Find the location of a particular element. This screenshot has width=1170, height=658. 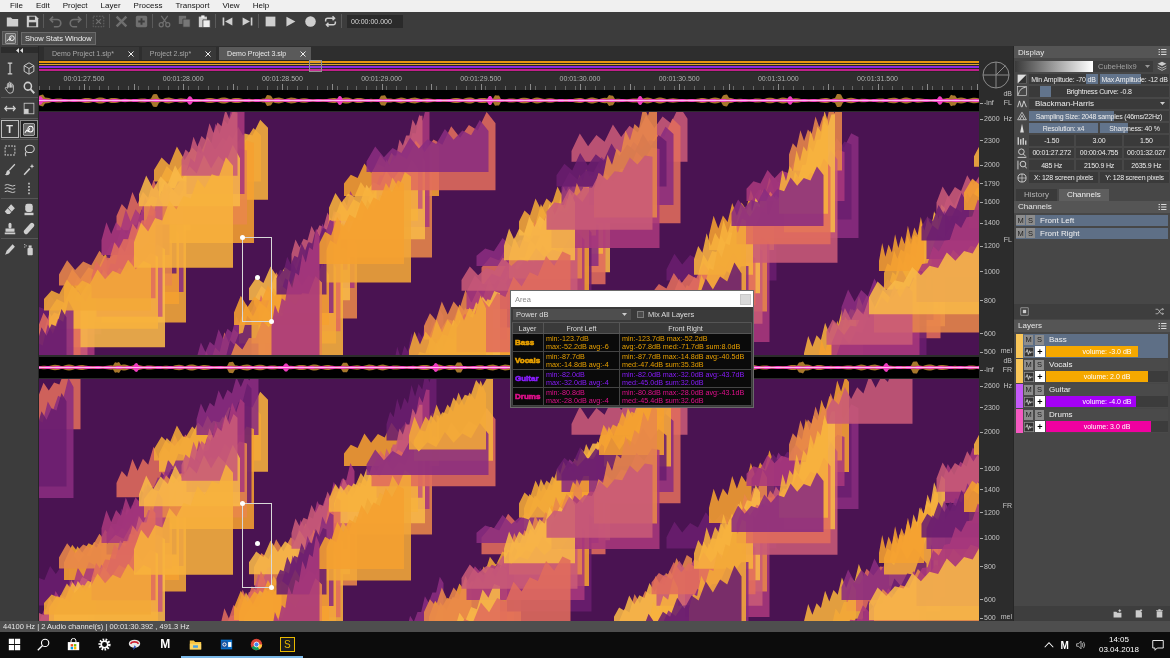

panel-title: Channels is located at coordinates (1035, 207).